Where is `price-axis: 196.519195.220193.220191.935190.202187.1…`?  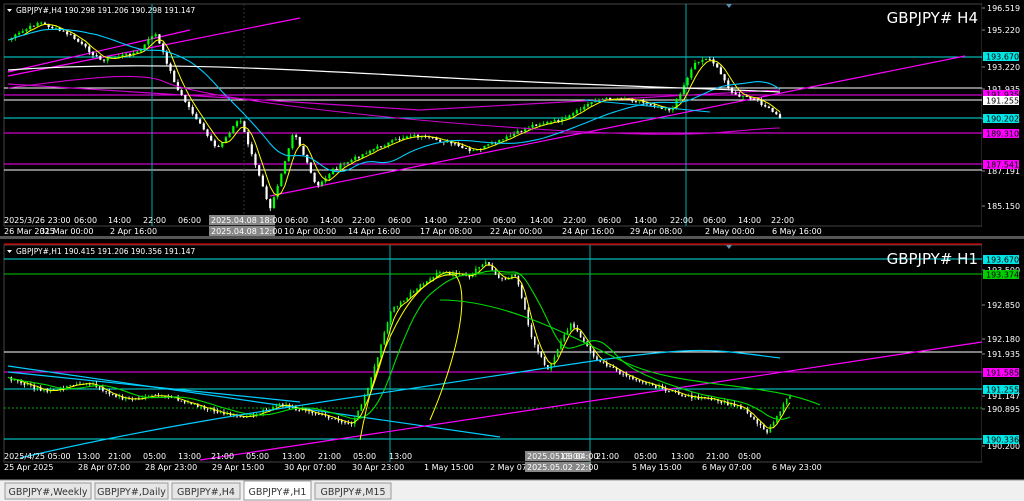 price-axis: 196.519195.220193.220191.935190.202187.1… is located at coordinates (1003, 115).